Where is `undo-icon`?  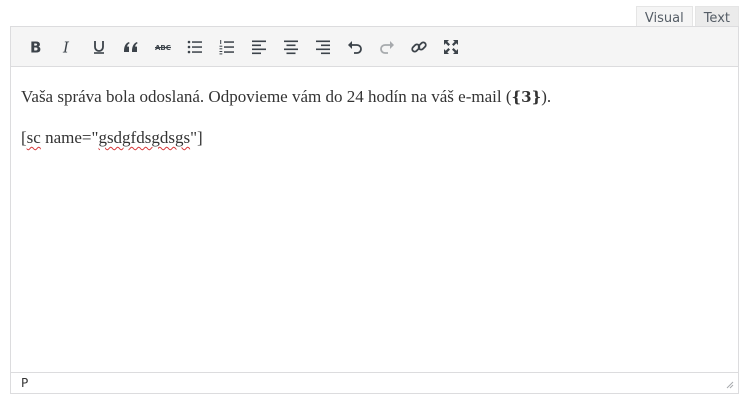 undo-icon is located at coordinates (355, 47).